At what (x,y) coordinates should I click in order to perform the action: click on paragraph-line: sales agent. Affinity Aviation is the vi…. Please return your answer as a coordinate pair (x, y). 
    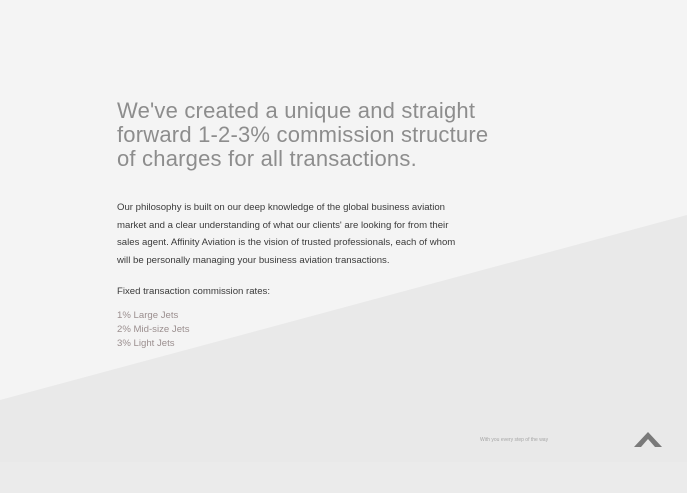
    Looking at the image, I should click on (286, 243).